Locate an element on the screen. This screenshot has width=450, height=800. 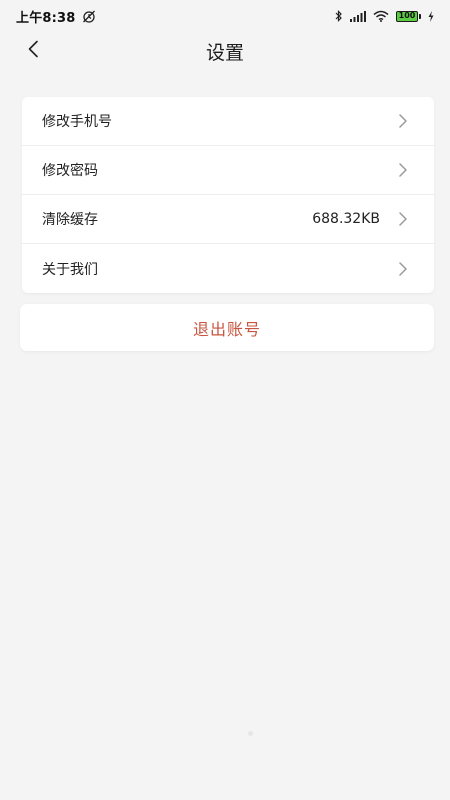
battery-icon: 100 is located at coordinates (408, 16).